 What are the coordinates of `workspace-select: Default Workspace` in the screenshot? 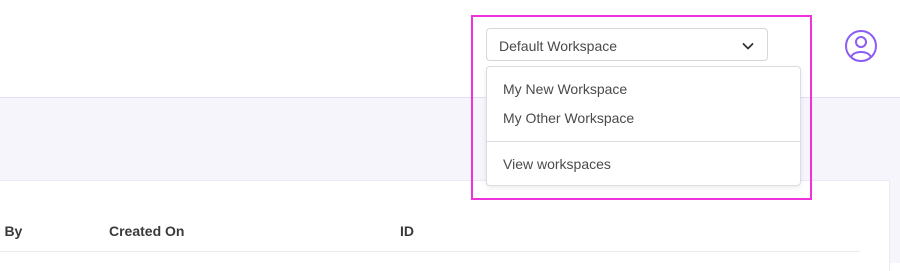 It's located at (627, 44).